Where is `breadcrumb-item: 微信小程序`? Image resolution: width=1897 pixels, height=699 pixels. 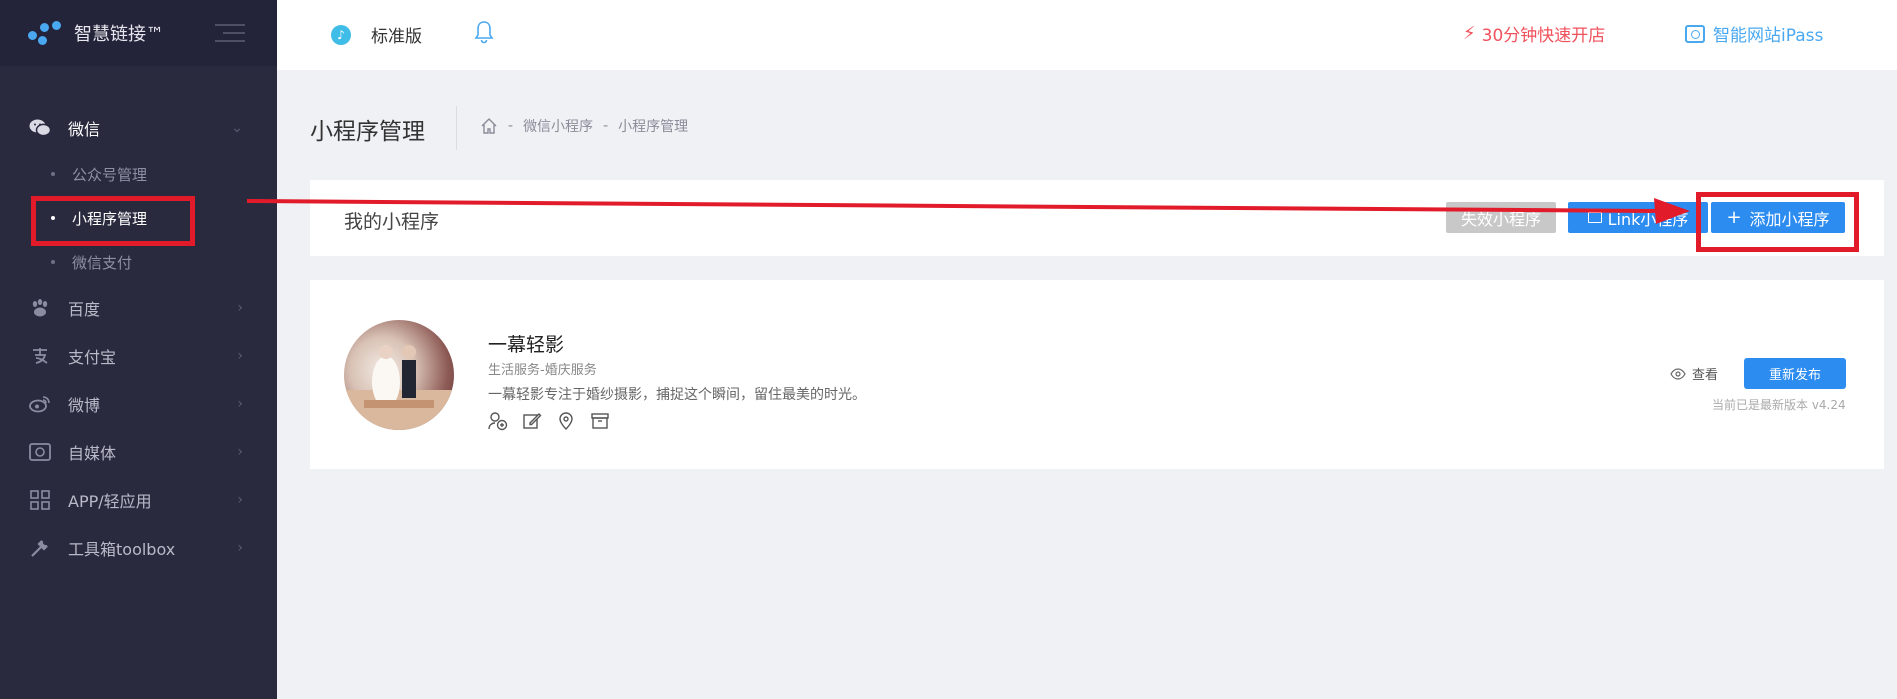 breadcrumb-item: 微信小程序 is located at coordinates (558, 126).